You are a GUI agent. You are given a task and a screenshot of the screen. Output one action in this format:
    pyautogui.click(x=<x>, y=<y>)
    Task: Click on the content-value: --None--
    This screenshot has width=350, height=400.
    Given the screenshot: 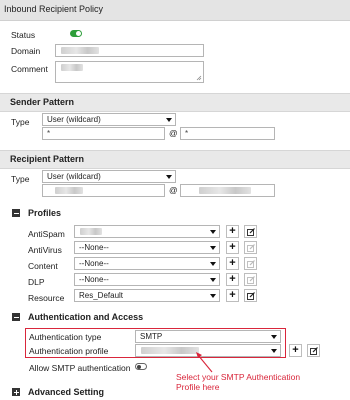 What is the action you would take?
    pyautogui.click(x=94, y=263)
    